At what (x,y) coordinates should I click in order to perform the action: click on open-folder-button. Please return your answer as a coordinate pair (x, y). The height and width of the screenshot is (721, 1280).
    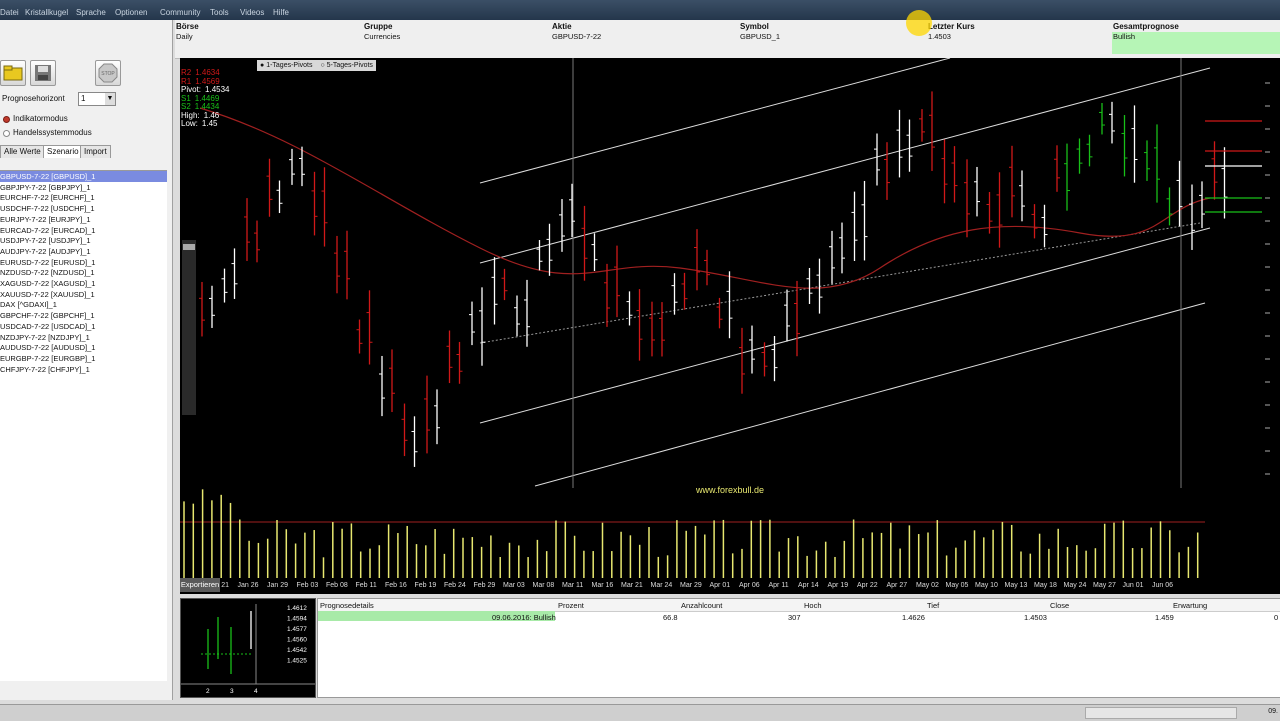
    Looking at the image, I should click on (13, 73).